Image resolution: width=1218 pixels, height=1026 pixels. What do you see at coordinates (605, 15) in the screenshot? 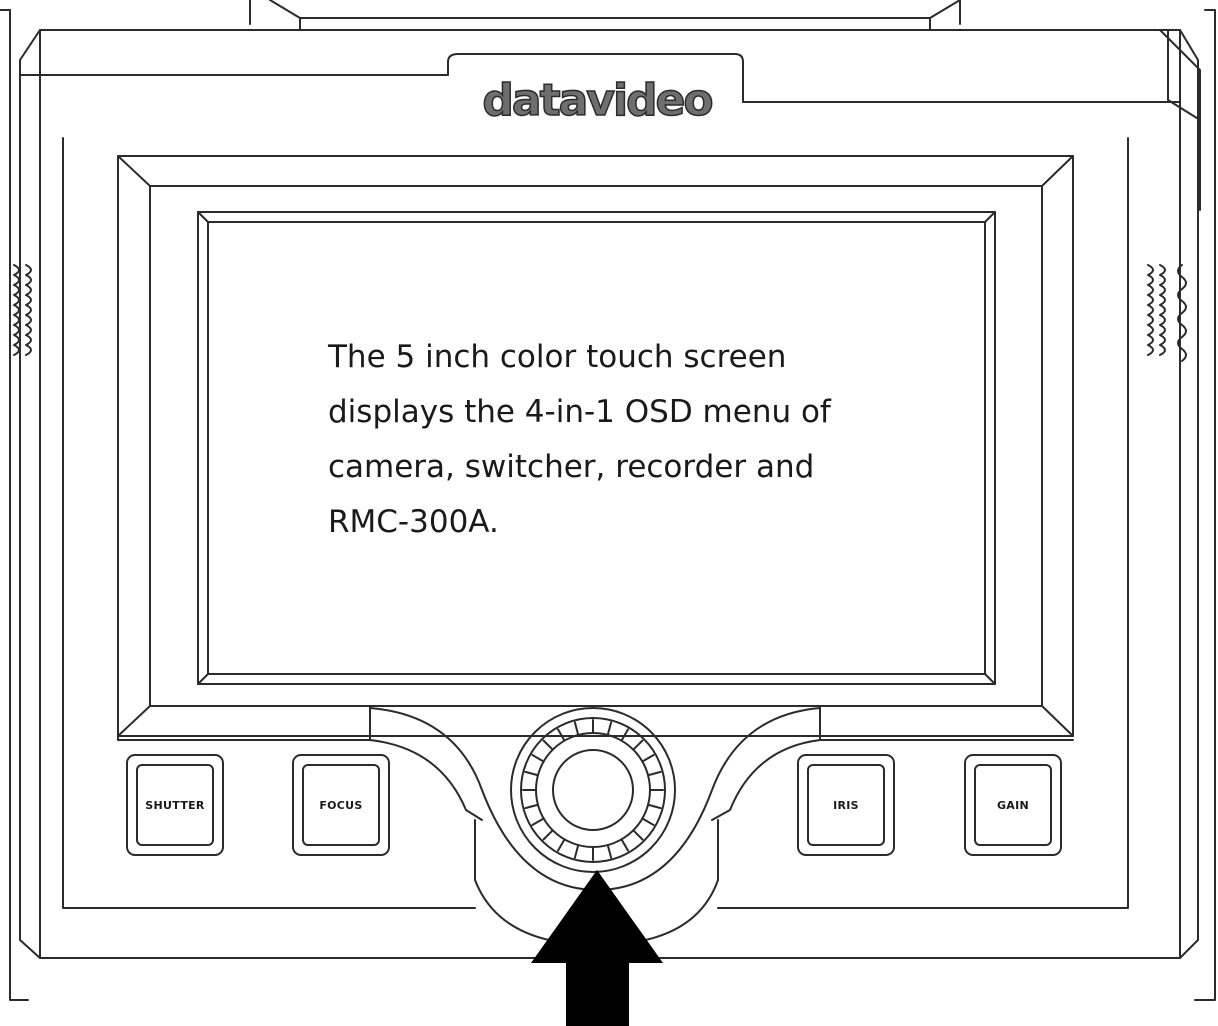
I see `top-hinge` at bounding box center [605, 15].